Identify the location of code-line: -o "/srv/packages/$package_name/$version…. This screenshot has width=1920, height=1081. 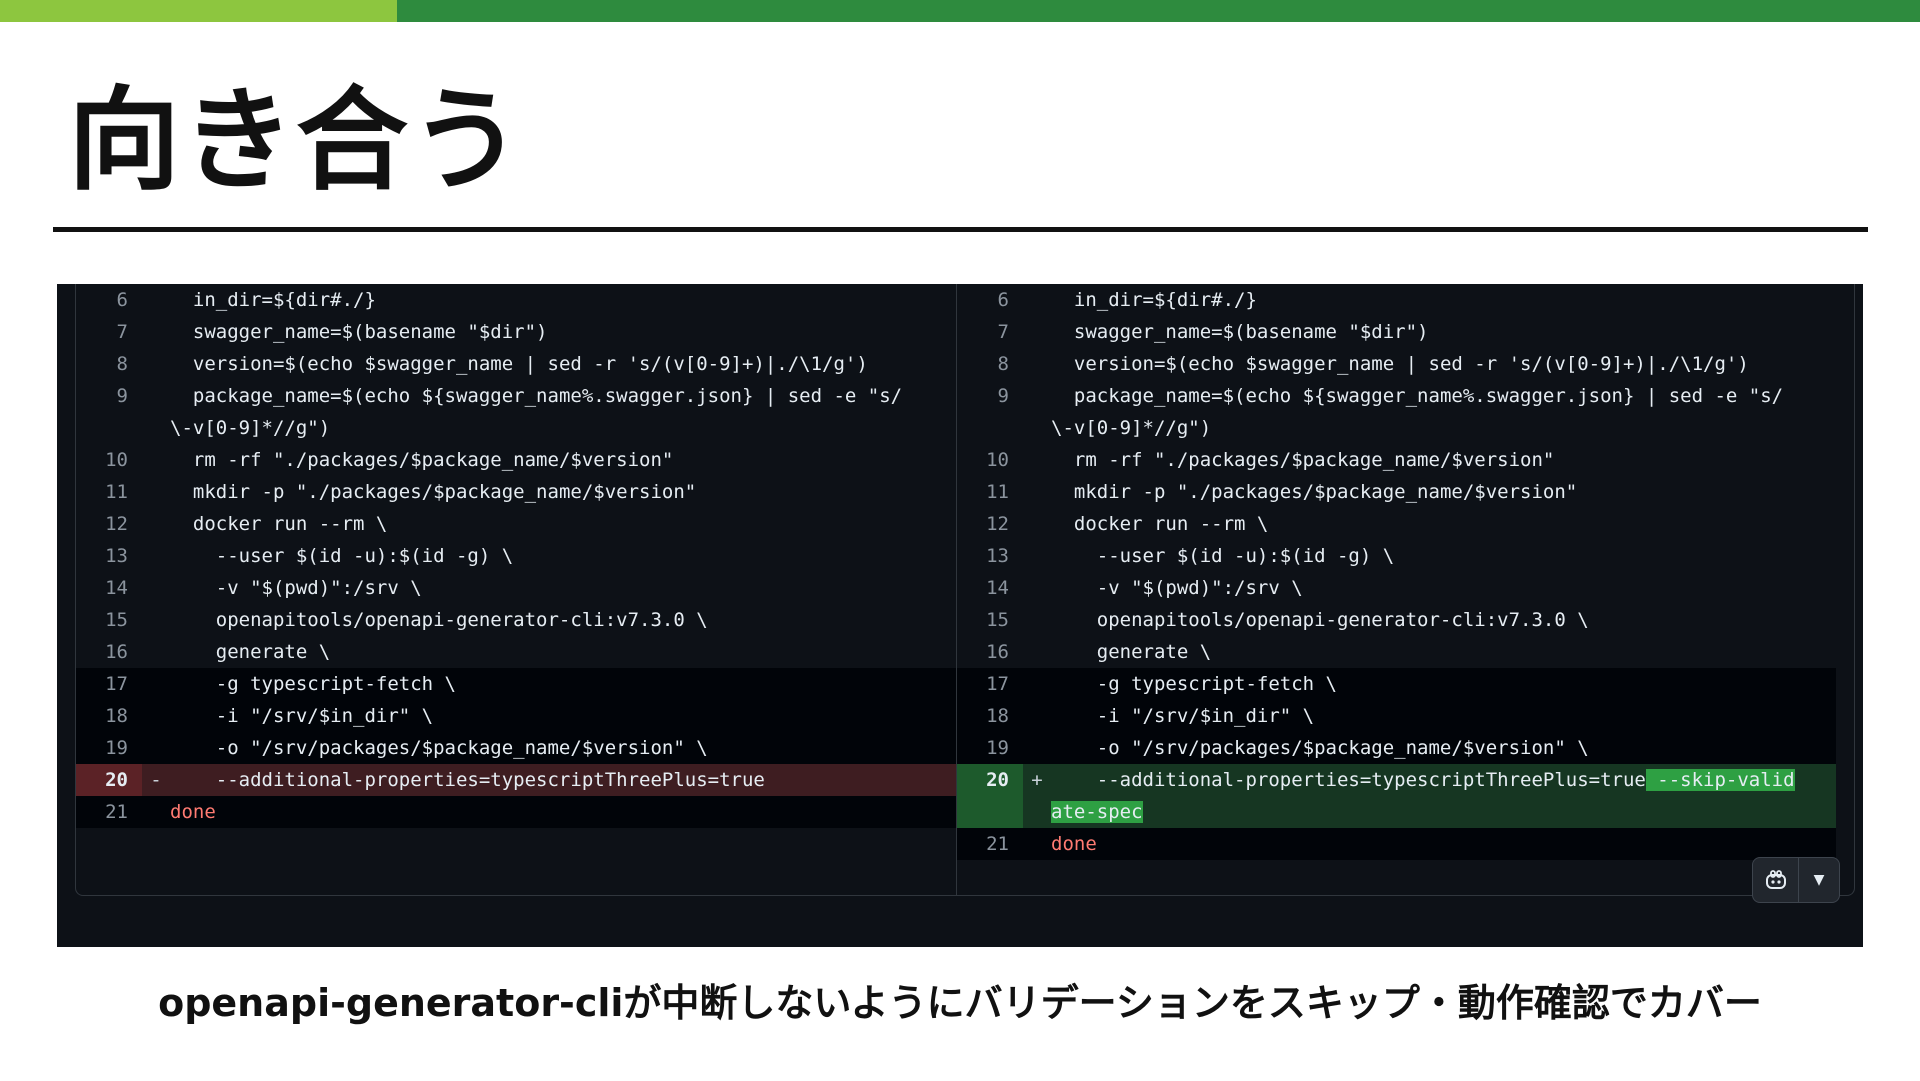
(1320, 748).